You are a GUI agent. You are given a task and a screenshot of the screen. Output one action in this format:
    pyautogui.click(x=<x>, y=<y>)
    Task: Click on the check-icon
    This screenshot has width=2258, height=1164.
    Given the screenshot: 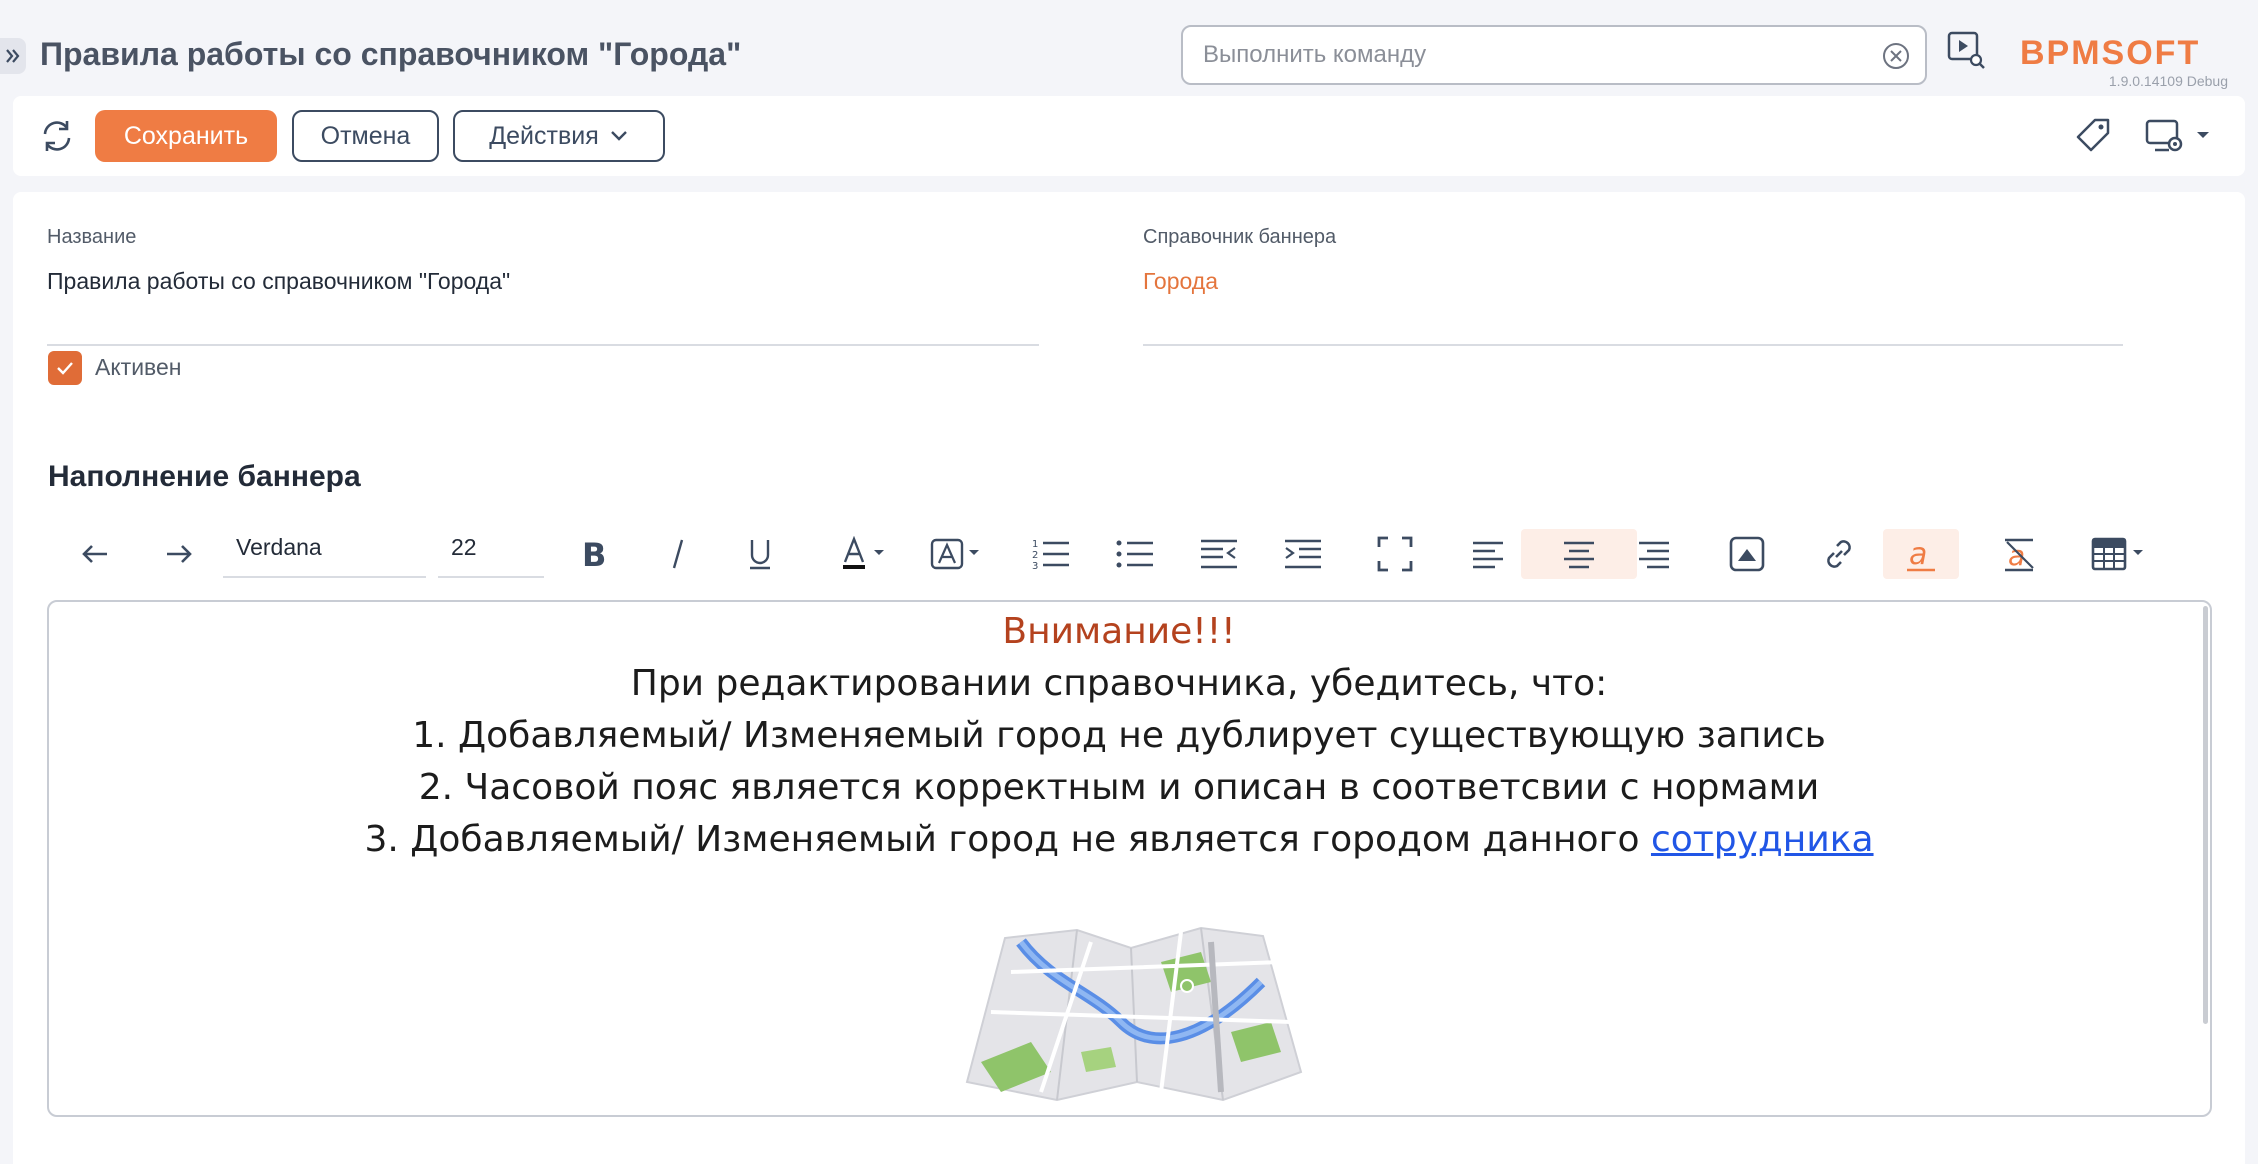 What is the action you would take?
    pyautogui.click(x=65, y=368)
    